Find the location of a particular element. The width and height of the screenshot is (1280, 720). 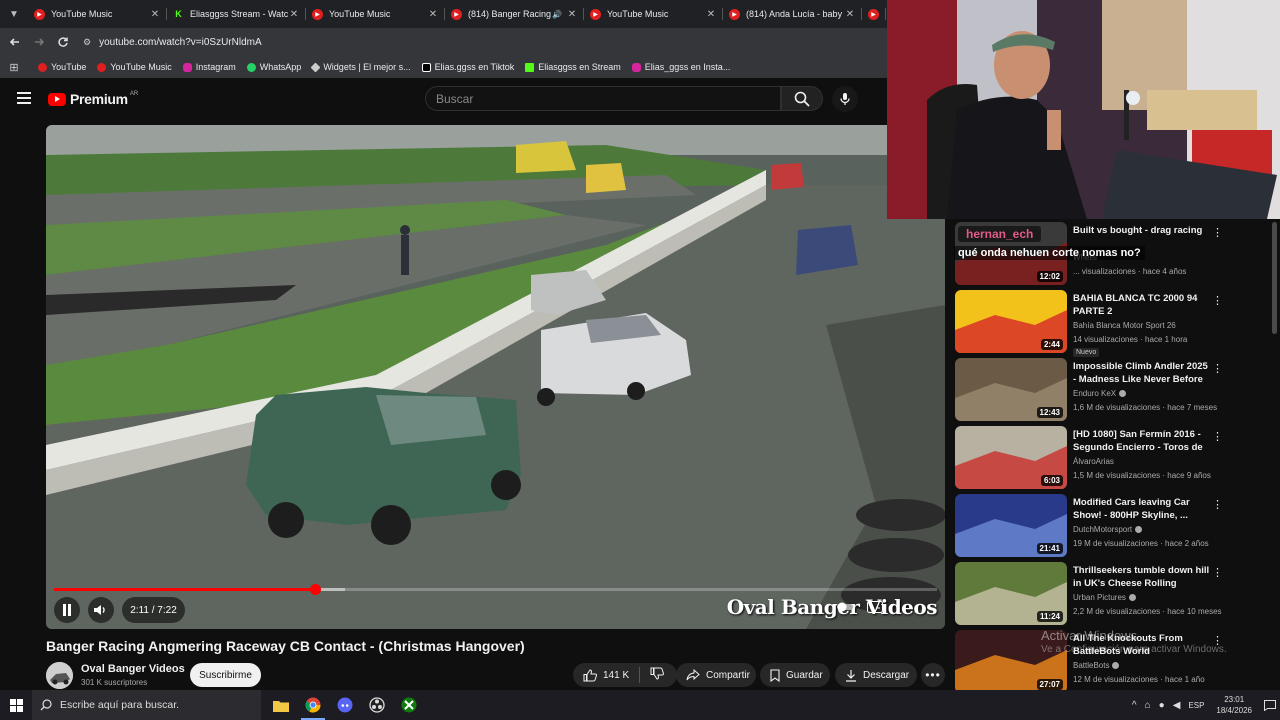

player-right-controls is located at coordinates (860, 607).